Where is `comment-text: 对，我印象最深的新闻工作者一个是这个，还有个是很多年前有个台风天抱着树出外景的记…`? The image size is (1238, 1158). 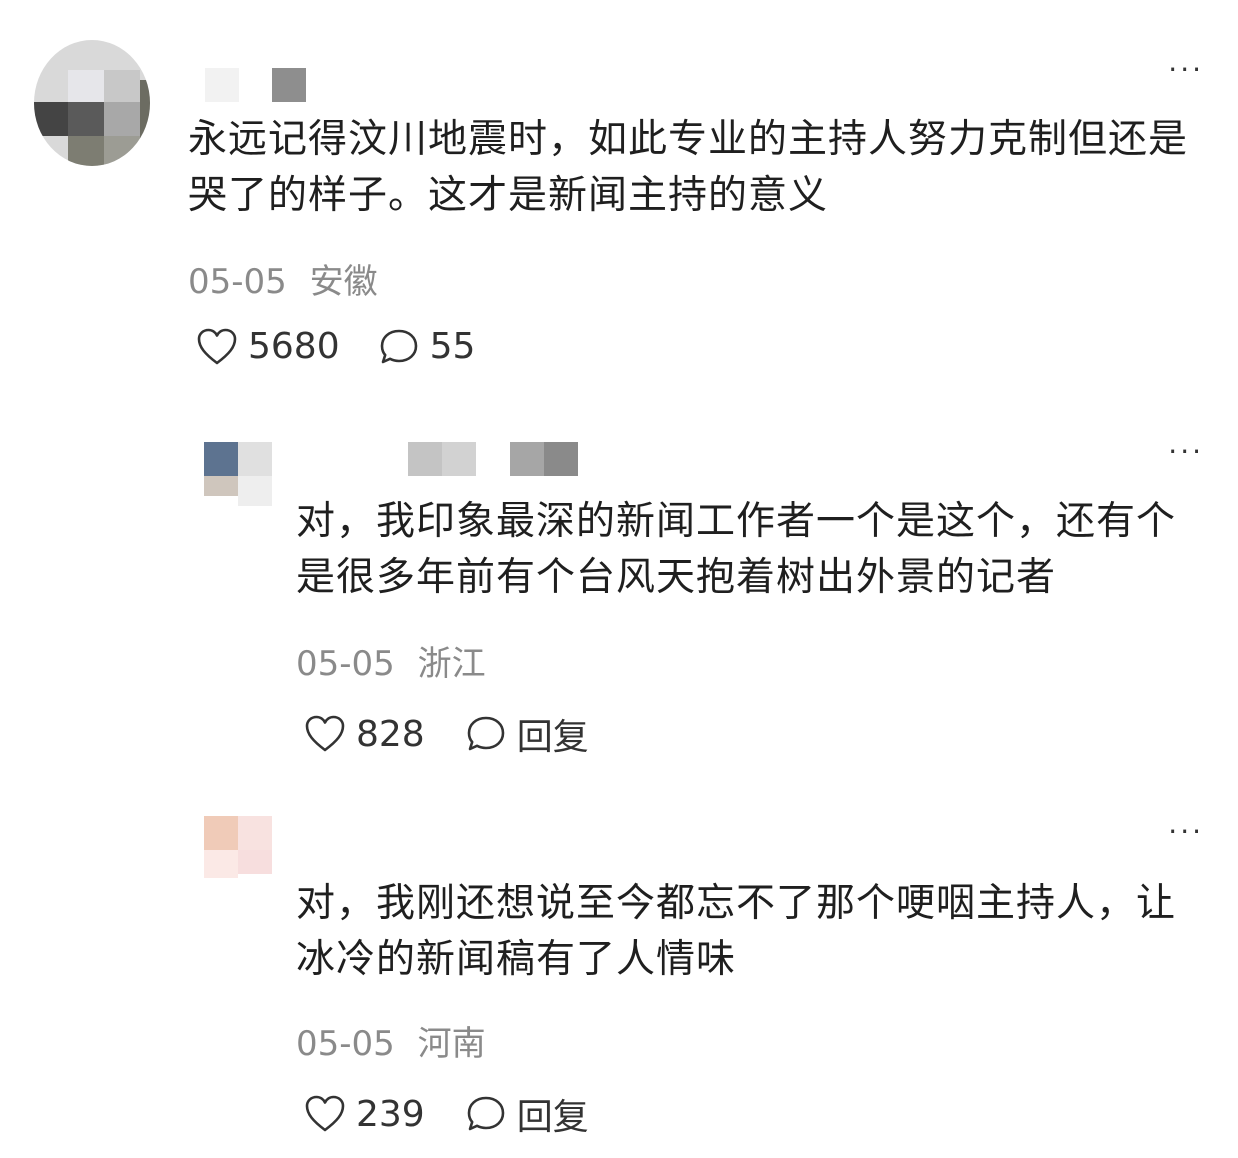
comment-text: 对，我印象最深的新闻工作者一个是这个，还有个是很多年前有个台风天抱着树出外景的记… is located at coordinates (736, 549).